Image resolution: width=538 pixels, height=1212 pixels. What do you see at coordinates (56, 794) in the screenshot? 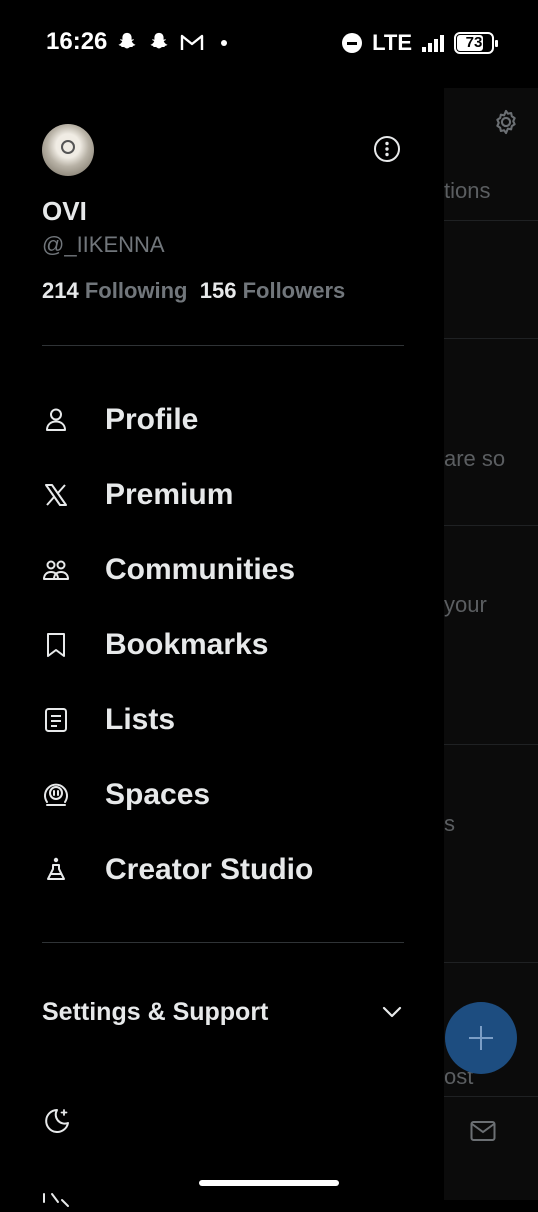
I see `spaces-icon` at bounding box center [56, 794].